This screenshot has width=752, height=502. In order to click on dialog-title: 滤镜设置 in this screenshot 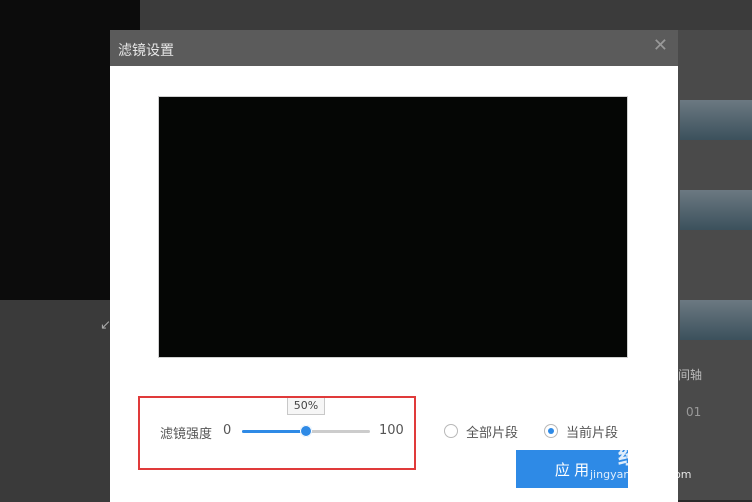, I will do `click(146, 51)`.